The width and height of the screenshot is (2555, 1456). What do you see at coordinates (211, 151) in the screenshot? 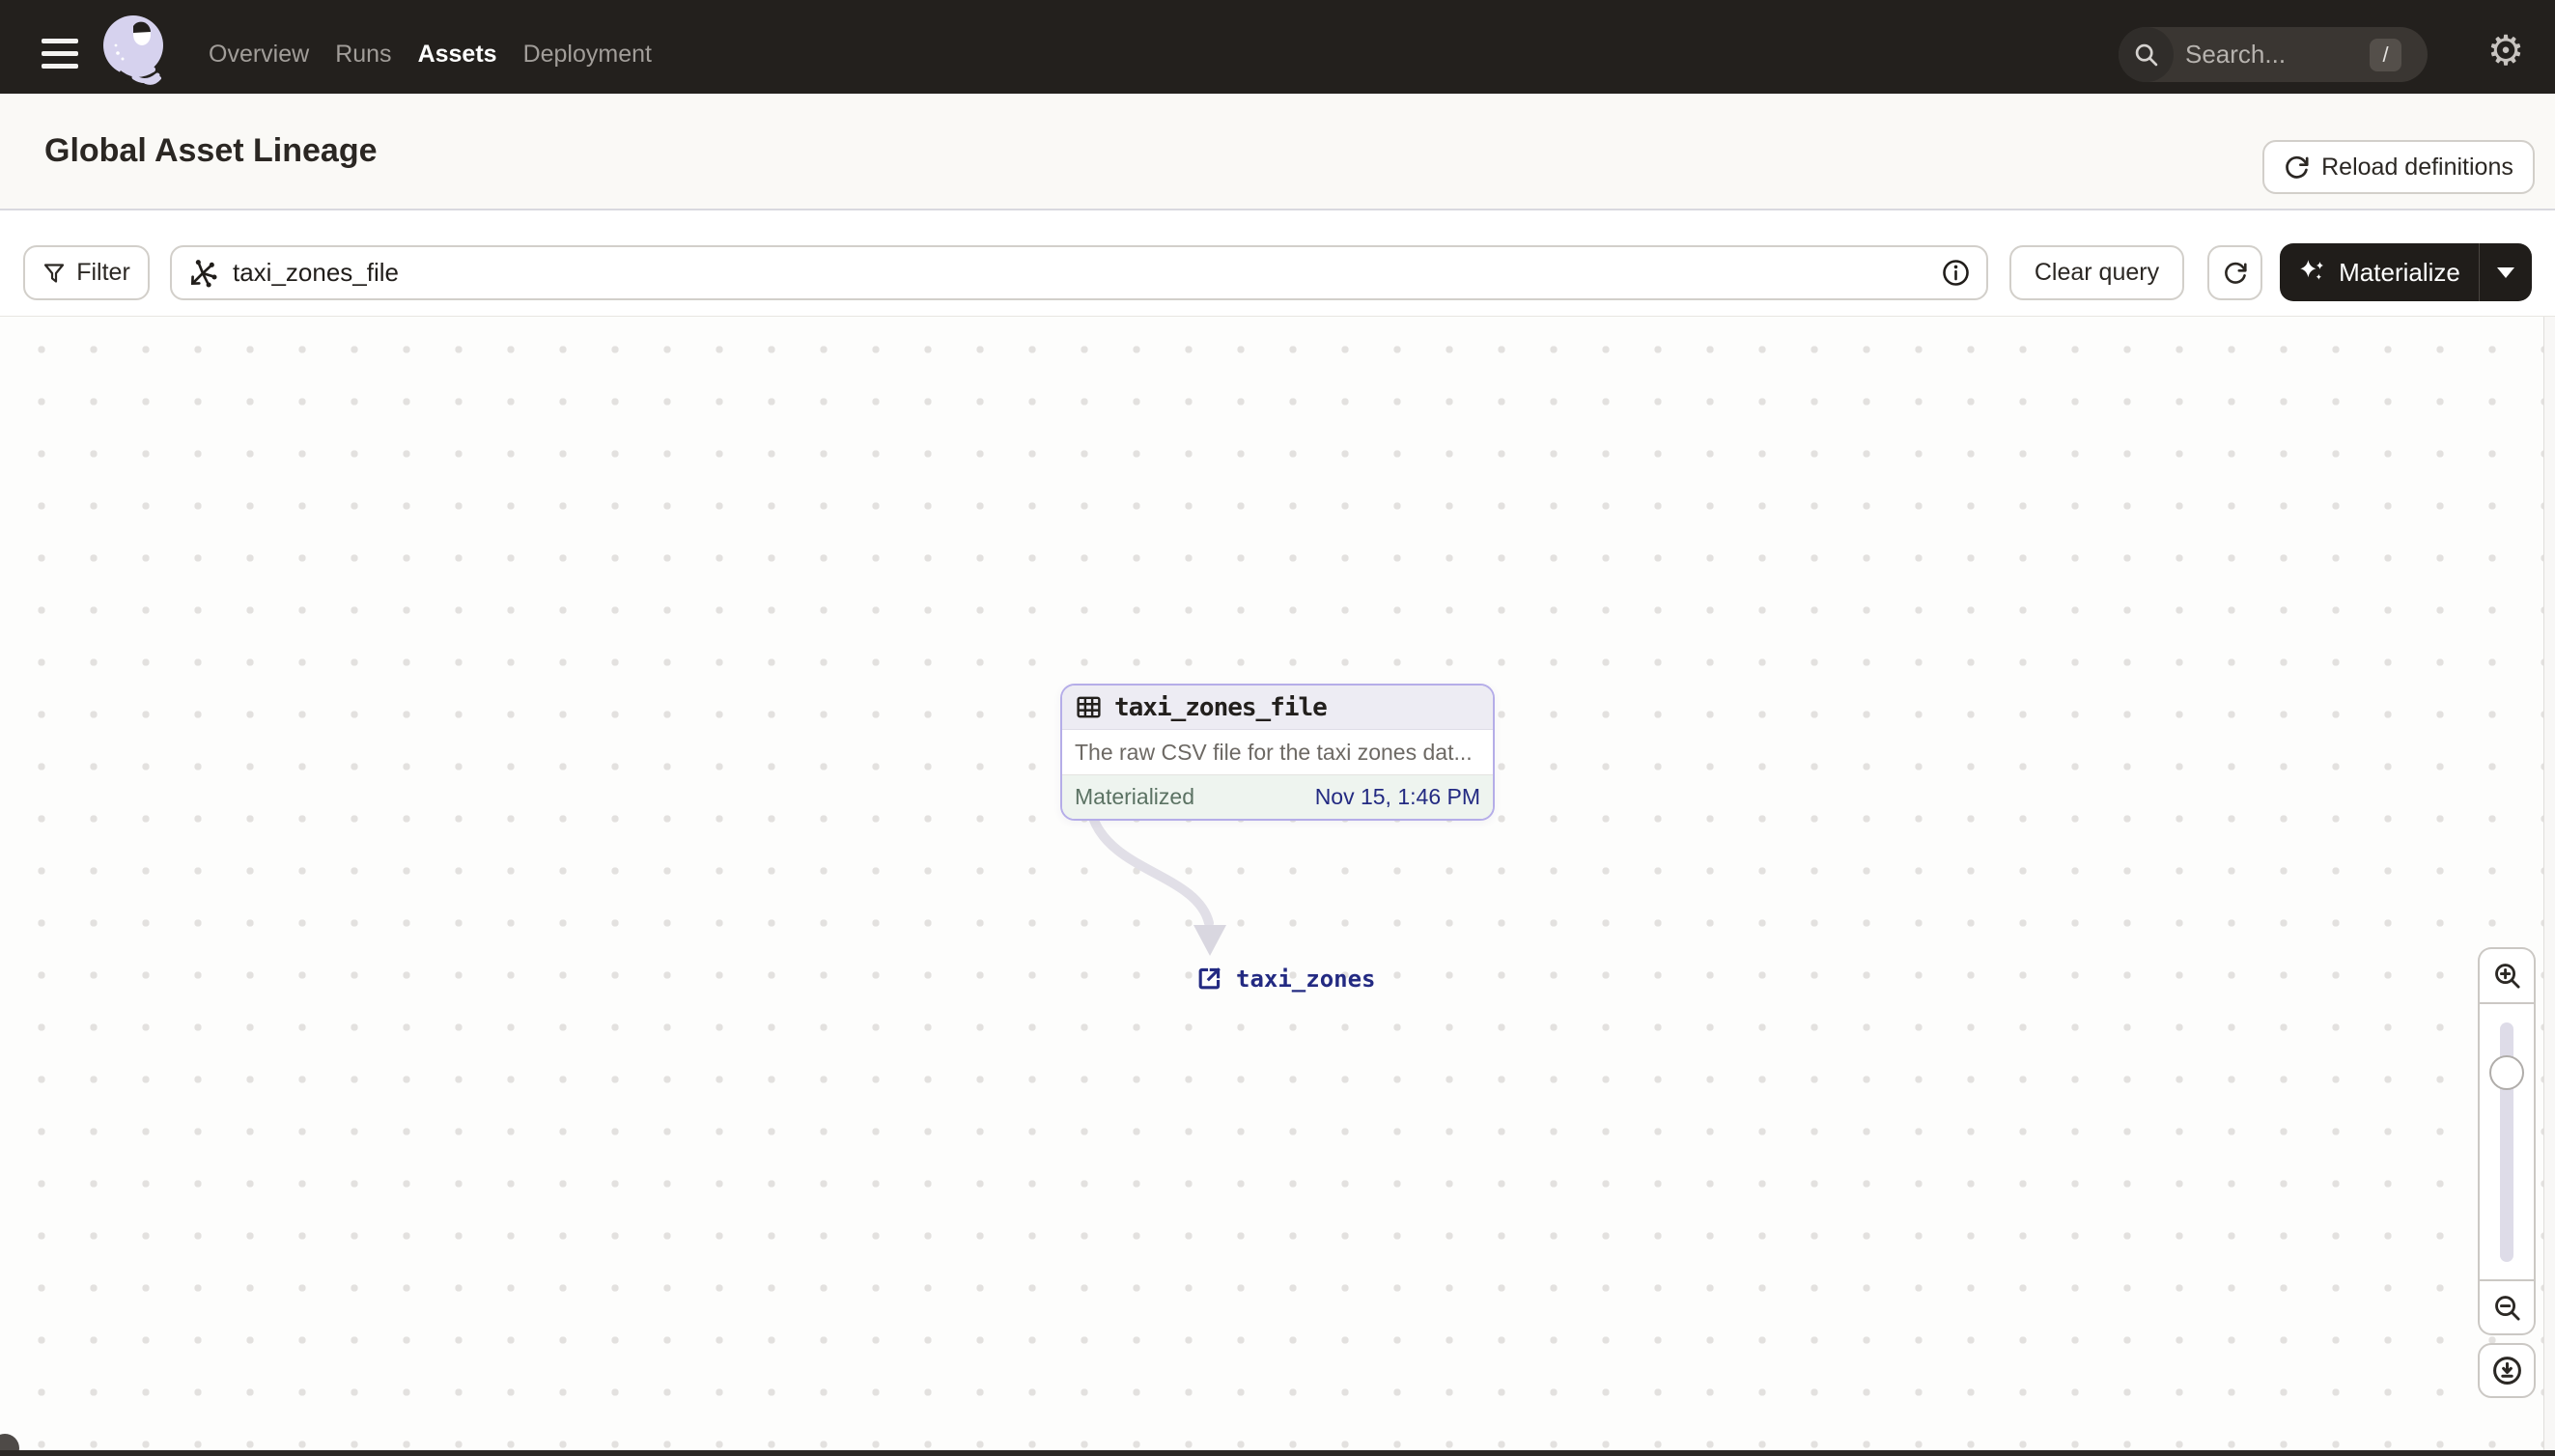
I see `page-title: Global Asset Lineage` at bounding box center [211, 151].